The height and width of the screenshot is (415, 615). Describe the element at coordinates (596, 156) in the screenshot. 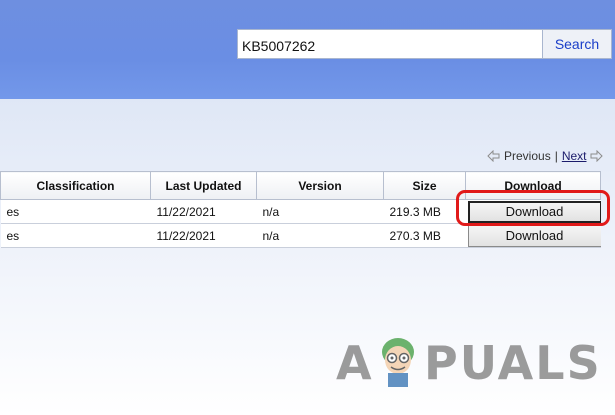

I see `next-arrow-icon` at that location.